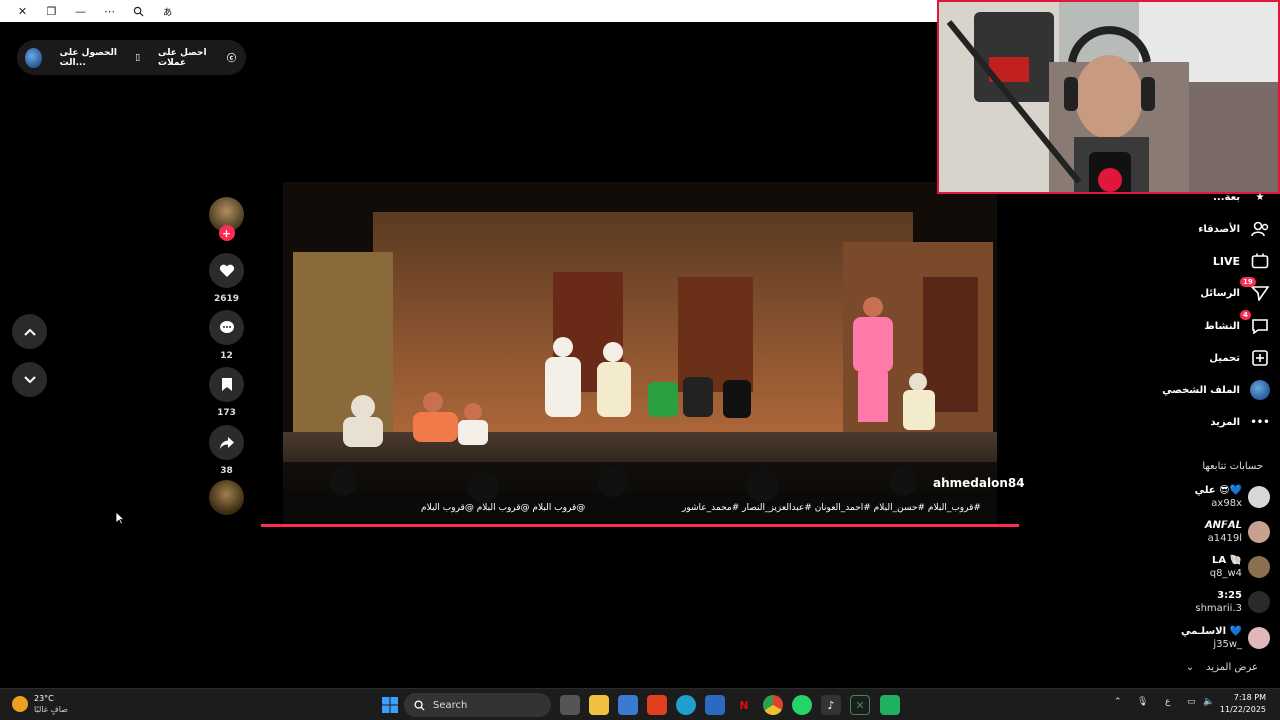 This screenshot has height=720, width=1280. What do you see at coordinates (503, 508) in the screenshot?
I see `video-mentions: @قروب البلام @قروب البلام @قروب البلام` at bounding box center [503, 508].